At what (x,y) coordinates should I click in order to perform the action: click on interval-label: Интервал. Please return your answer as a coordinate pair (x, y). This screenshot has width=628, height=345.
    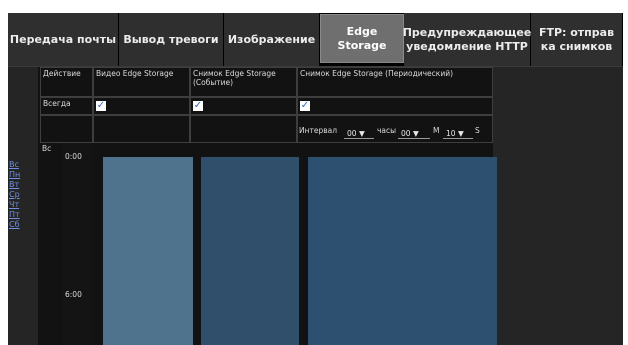
    Looking at the image, I should click on (318, 130).